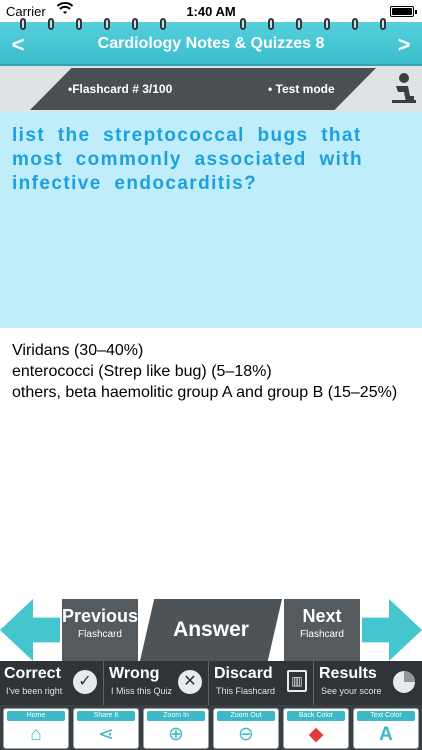 This screenshot has width=422, height=750. I want to click on flashcard-navigation: Previous Flashcard Answer Next Flashcard, so click(211, 630).